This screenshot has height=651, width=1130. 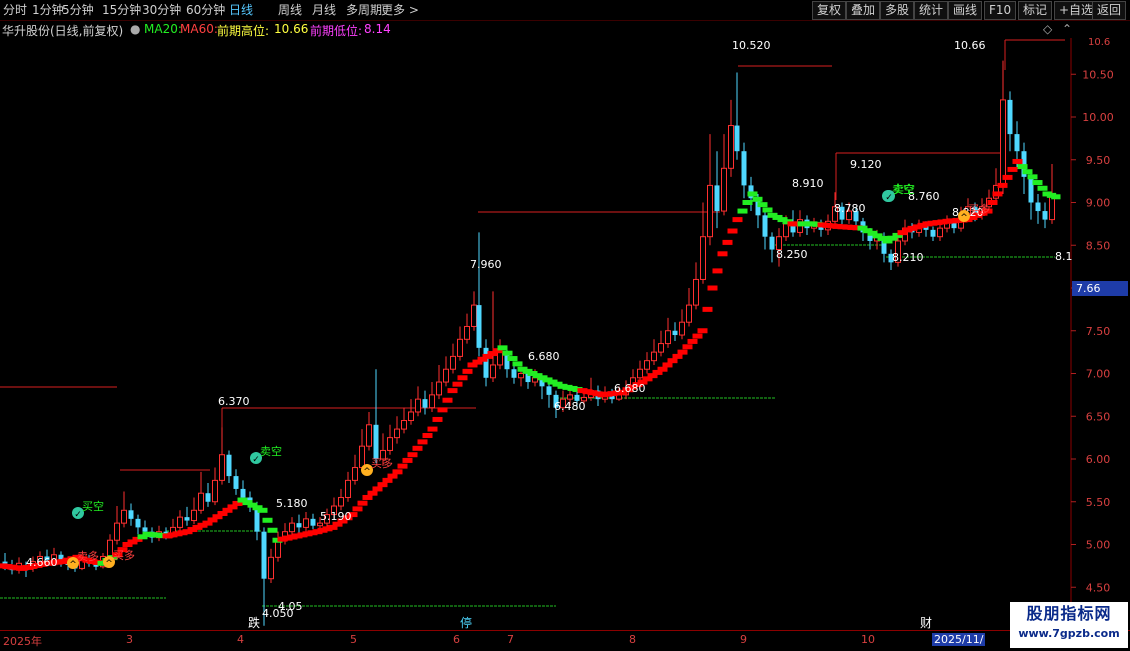 I want to click on watermark-url: www.7gpzb.com, so click(x=1069, y=633).